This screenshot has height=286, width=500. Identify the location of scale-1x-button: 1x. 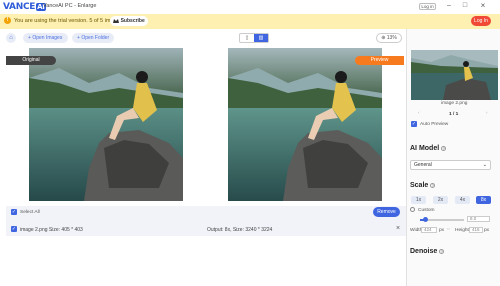
(418, 200).